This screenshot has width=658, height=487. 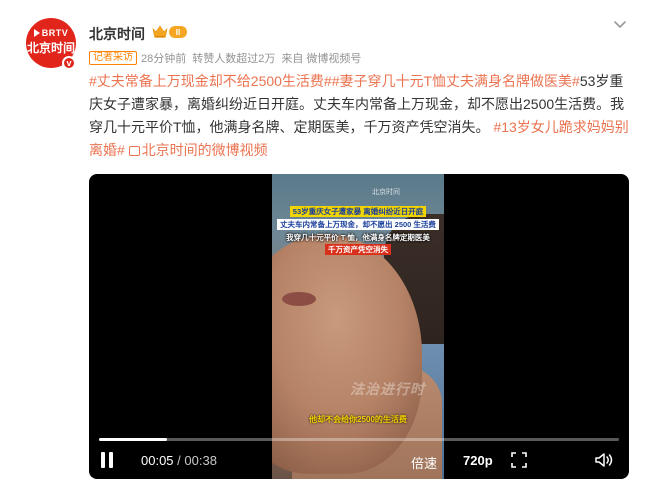 What do you see at coordinates (519, 460) in the screenshot?
I see `fullscreen-icon` at bounding box center [519, 460].